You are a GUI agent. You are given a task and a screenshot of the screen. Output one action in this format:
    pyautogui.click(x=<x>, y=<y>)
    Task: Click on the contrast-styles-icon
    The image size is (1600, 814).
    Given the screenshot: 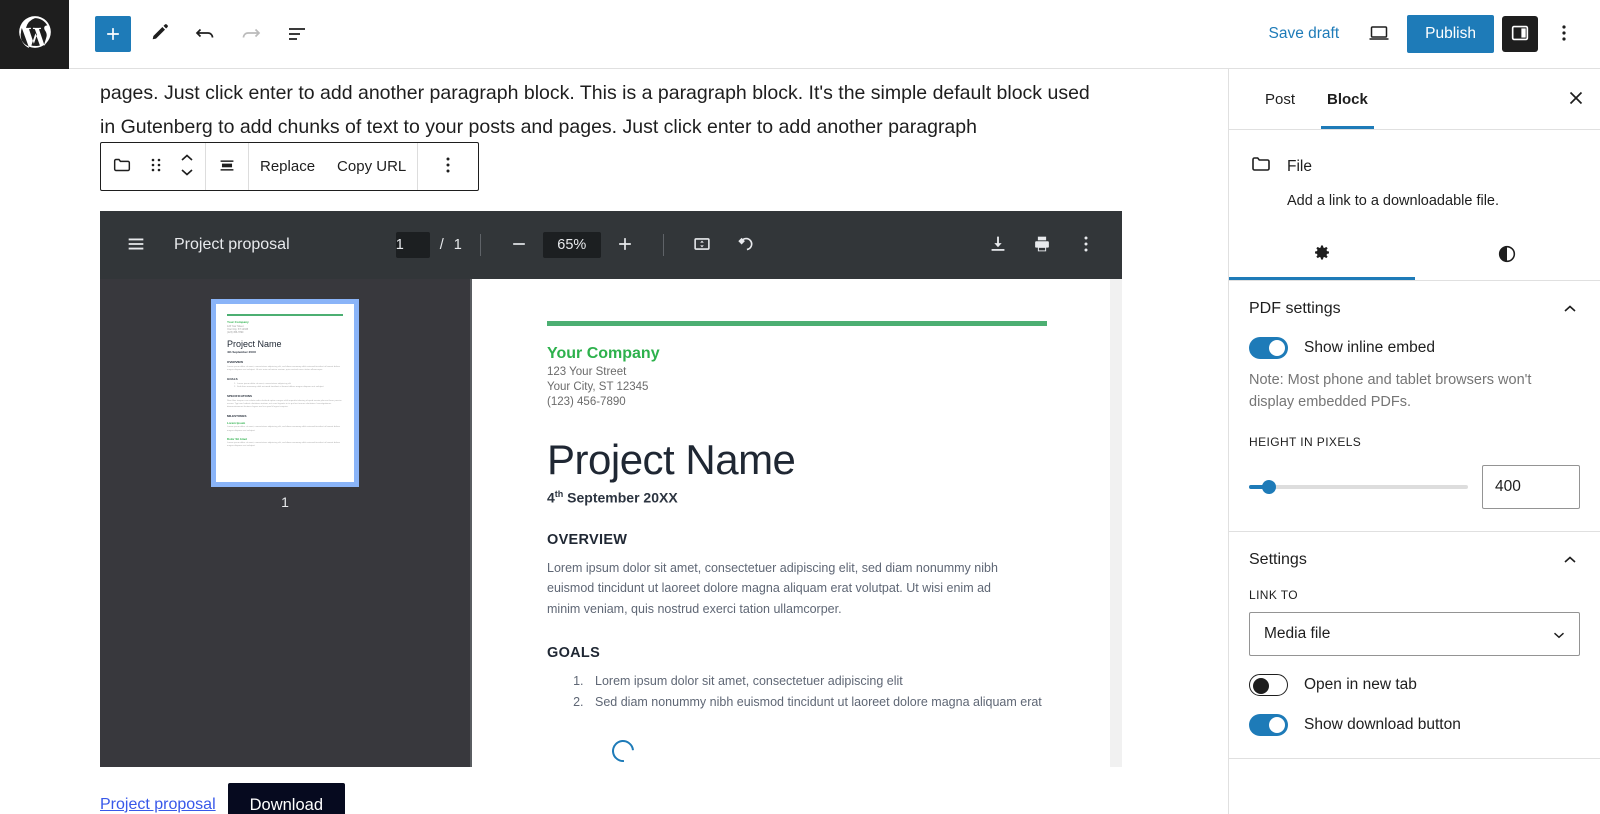 What is the action you would take?
    pyautogui.click(x=1507, y=255)
    